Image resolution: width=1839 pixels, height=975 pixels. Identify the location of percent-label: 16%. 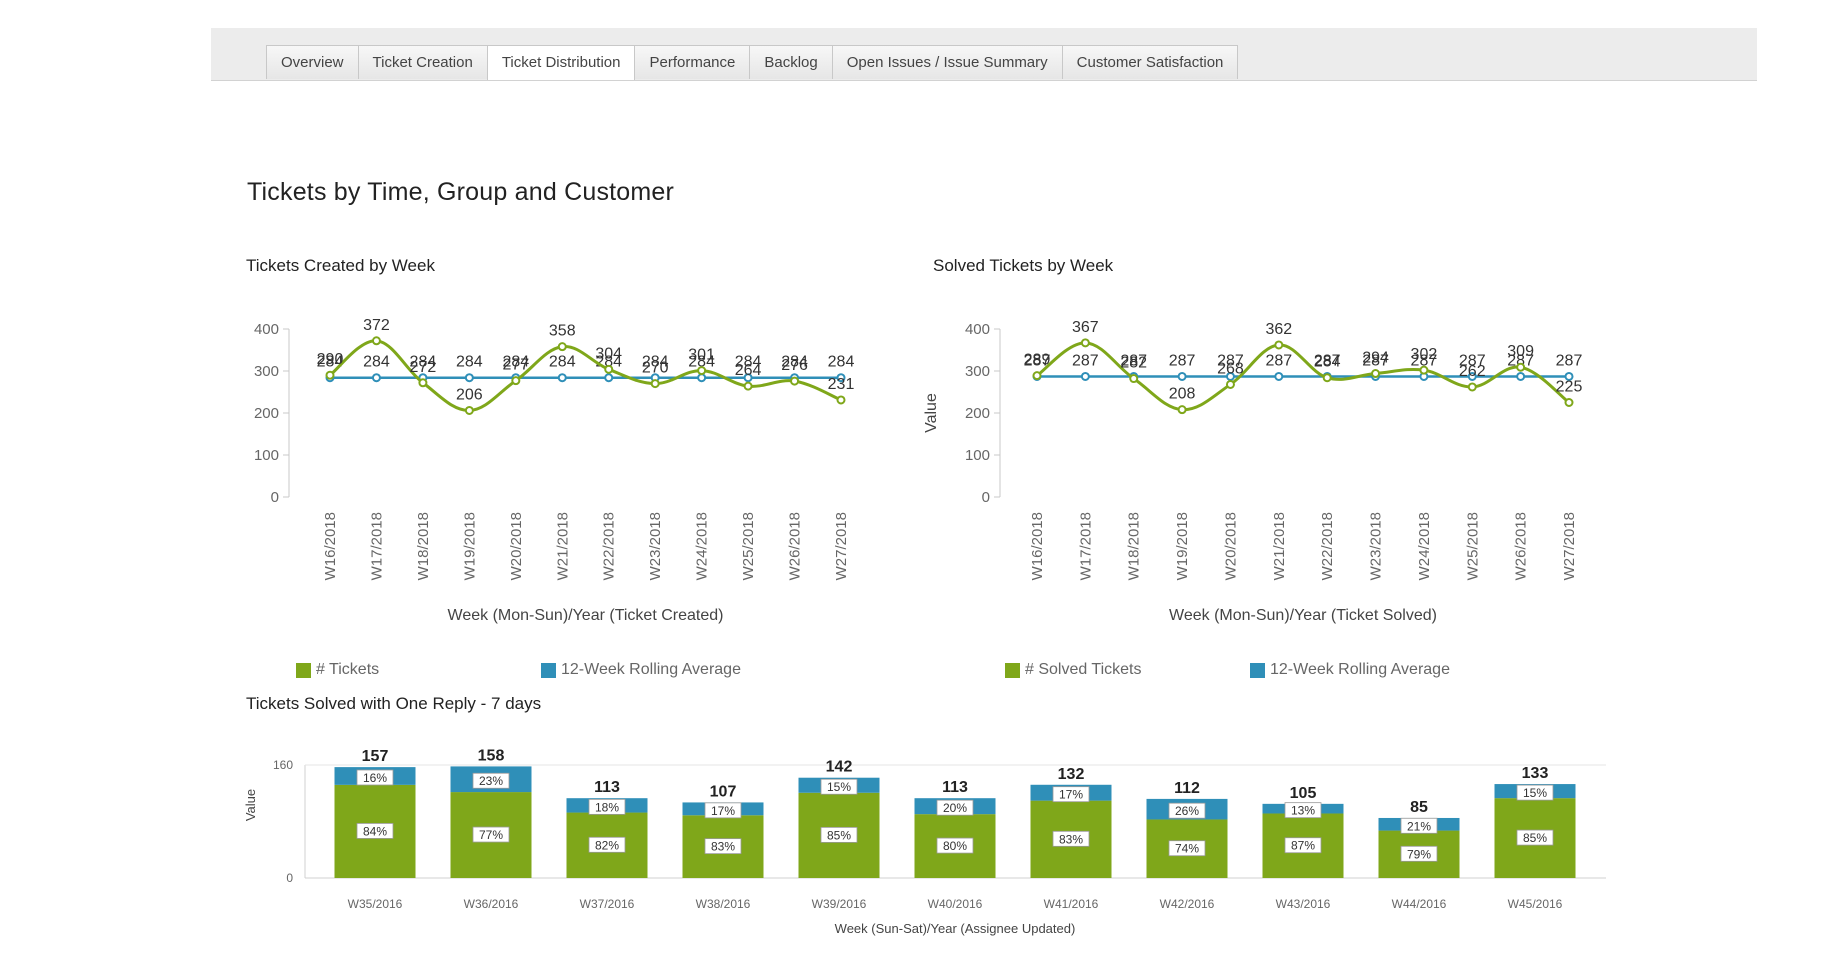
(375, 778).